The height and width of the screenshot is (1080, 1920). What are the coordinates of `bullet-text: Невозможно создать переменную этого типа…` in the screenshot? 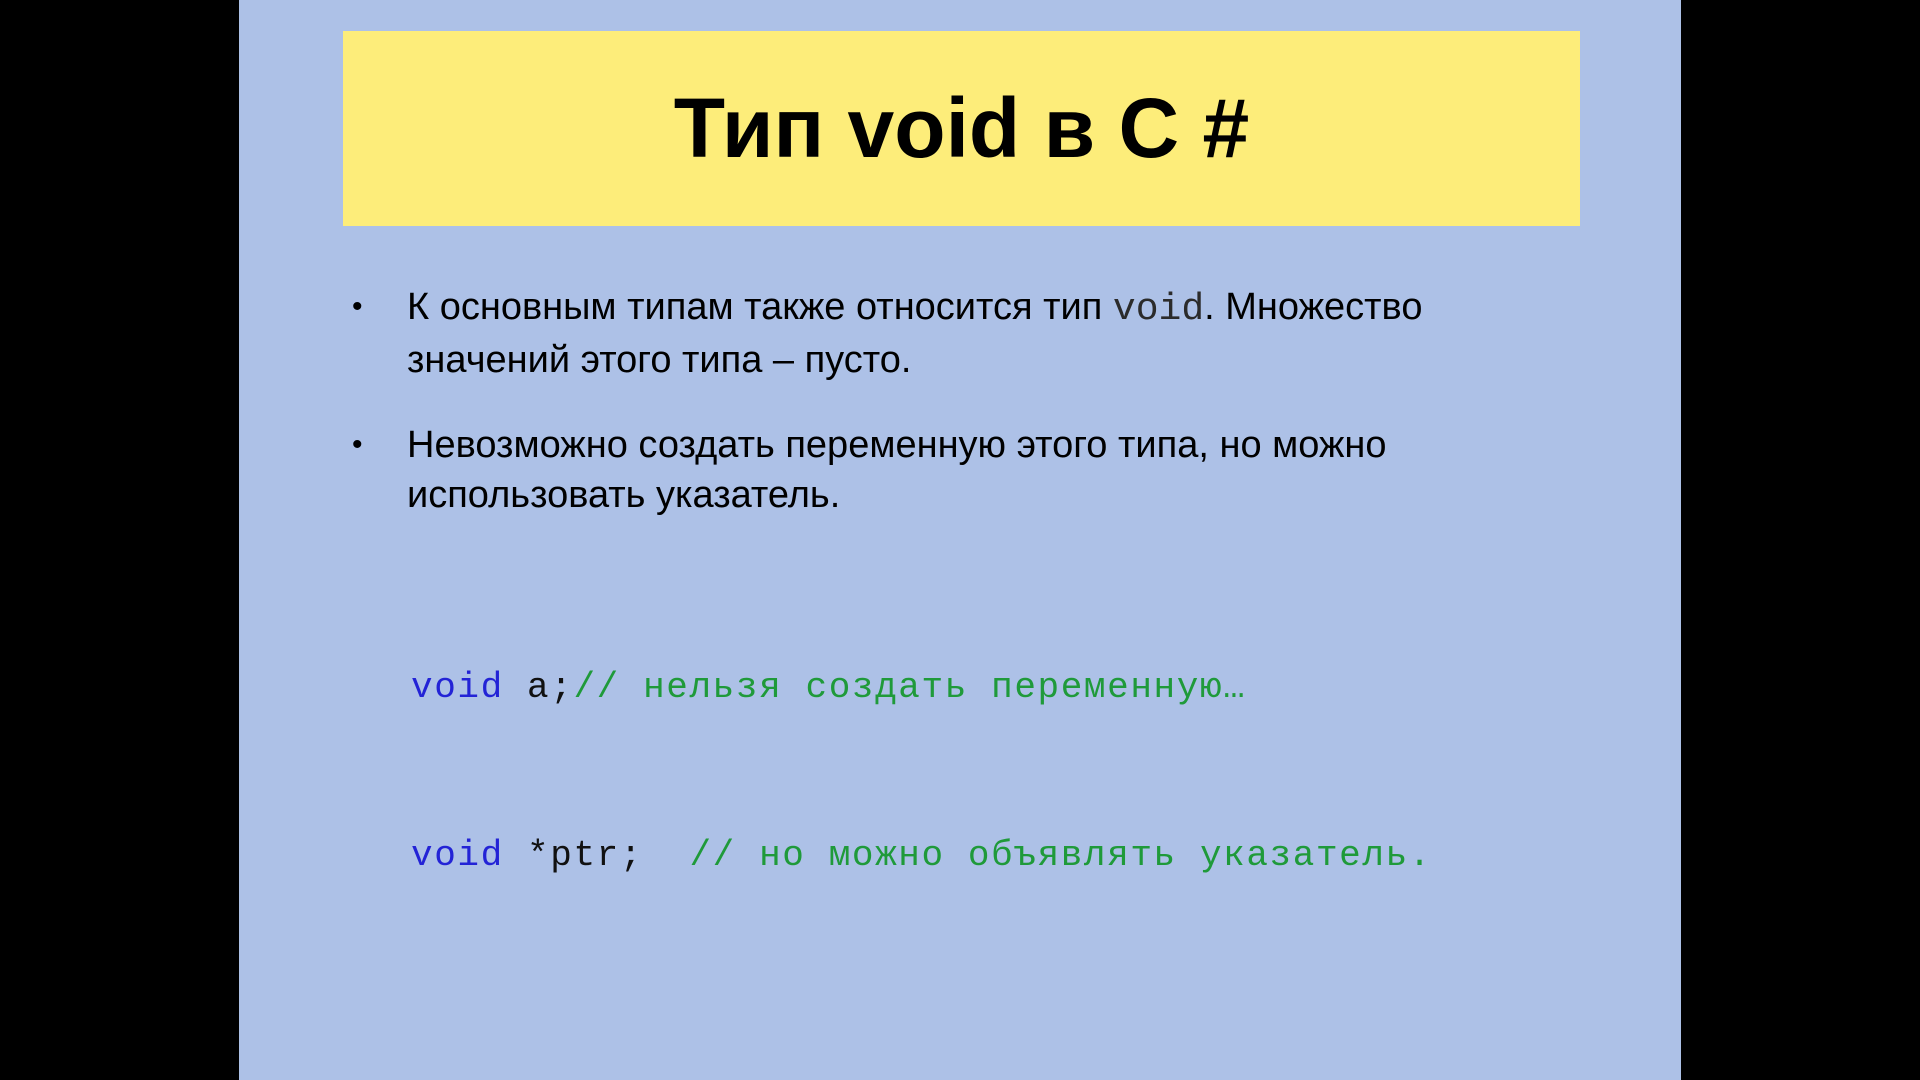 It's located at (897, 470).